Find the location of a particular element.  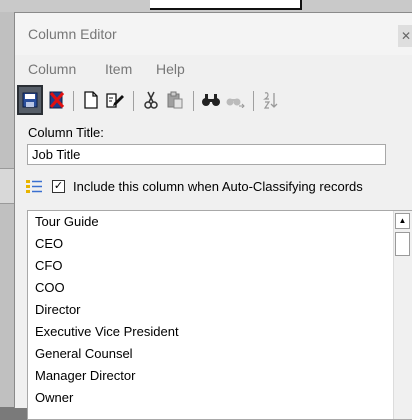

save-button is located at coordinates (30, 100).